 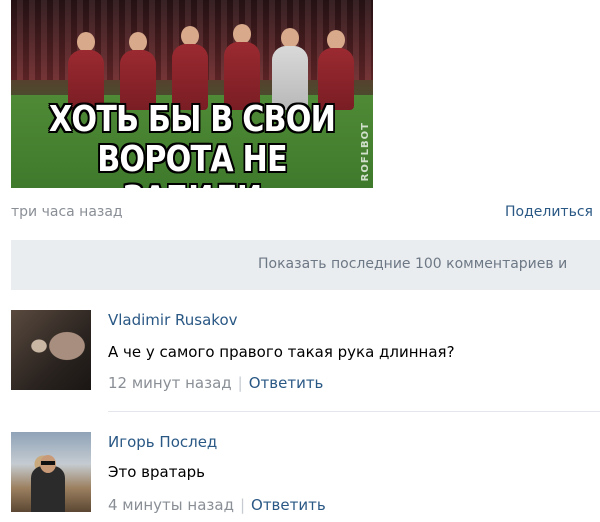 I want to click on meme-caption-line-1: ХОТЬ БЫ В СВОИ, so click(x=192, y=119).